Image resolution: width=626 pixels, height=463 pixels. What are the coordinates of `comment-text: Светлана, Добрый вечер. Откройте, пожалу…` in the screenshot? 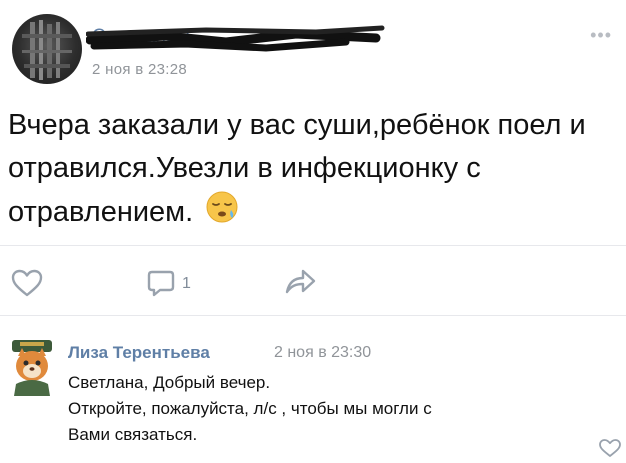 It's located at (338, 409).